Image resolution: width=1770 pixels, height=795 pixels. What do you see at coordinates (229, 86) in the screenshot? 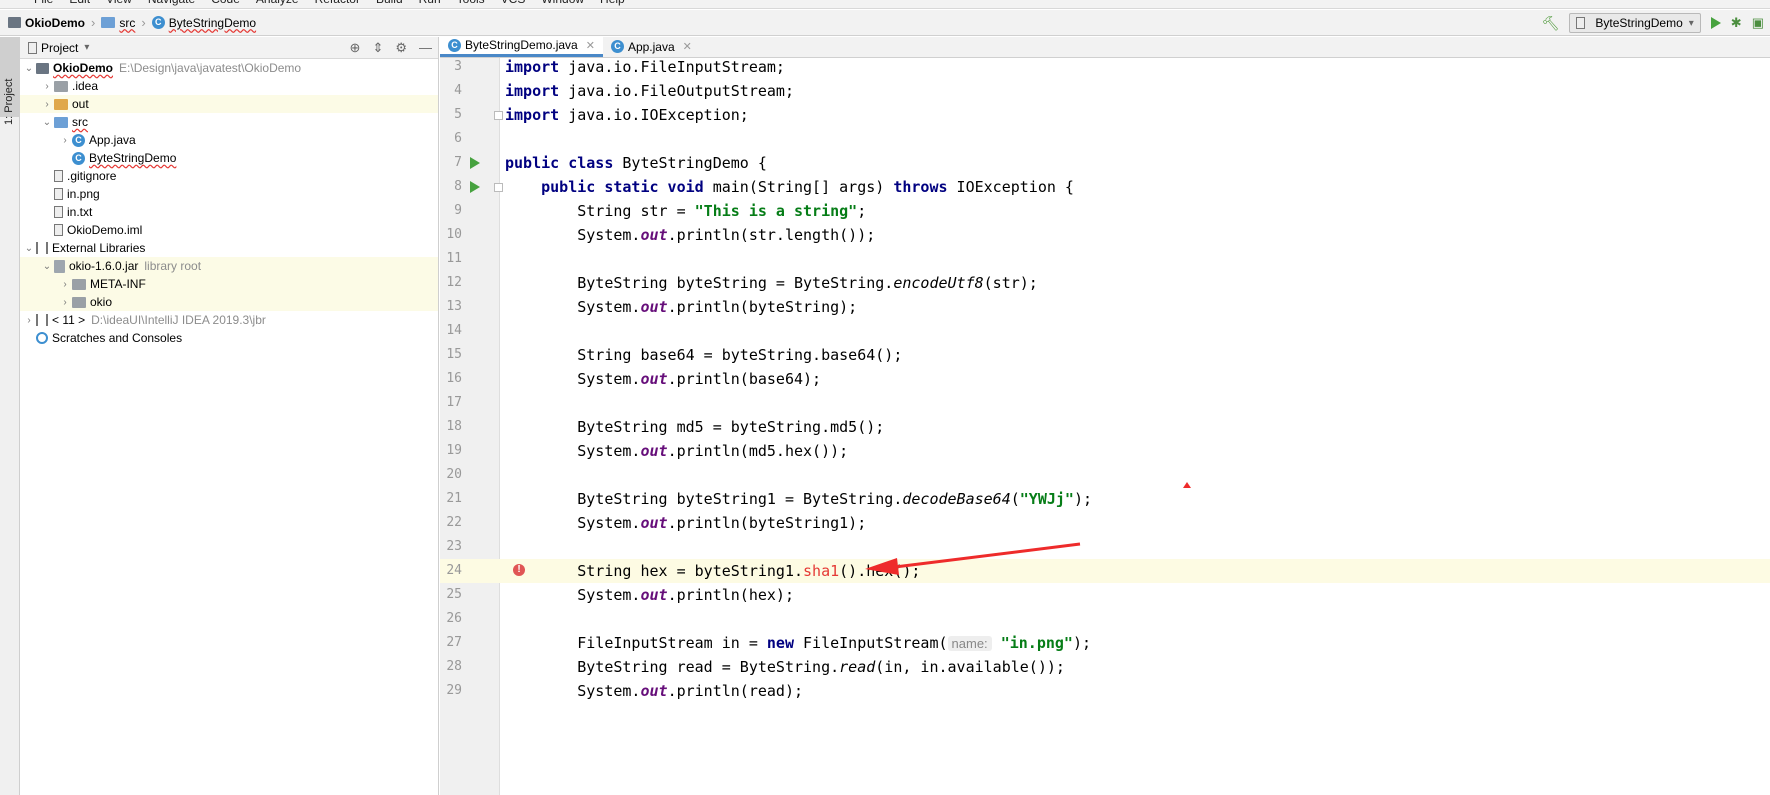
I see `tree-item: › .idea` at bounding box center [229, 86].